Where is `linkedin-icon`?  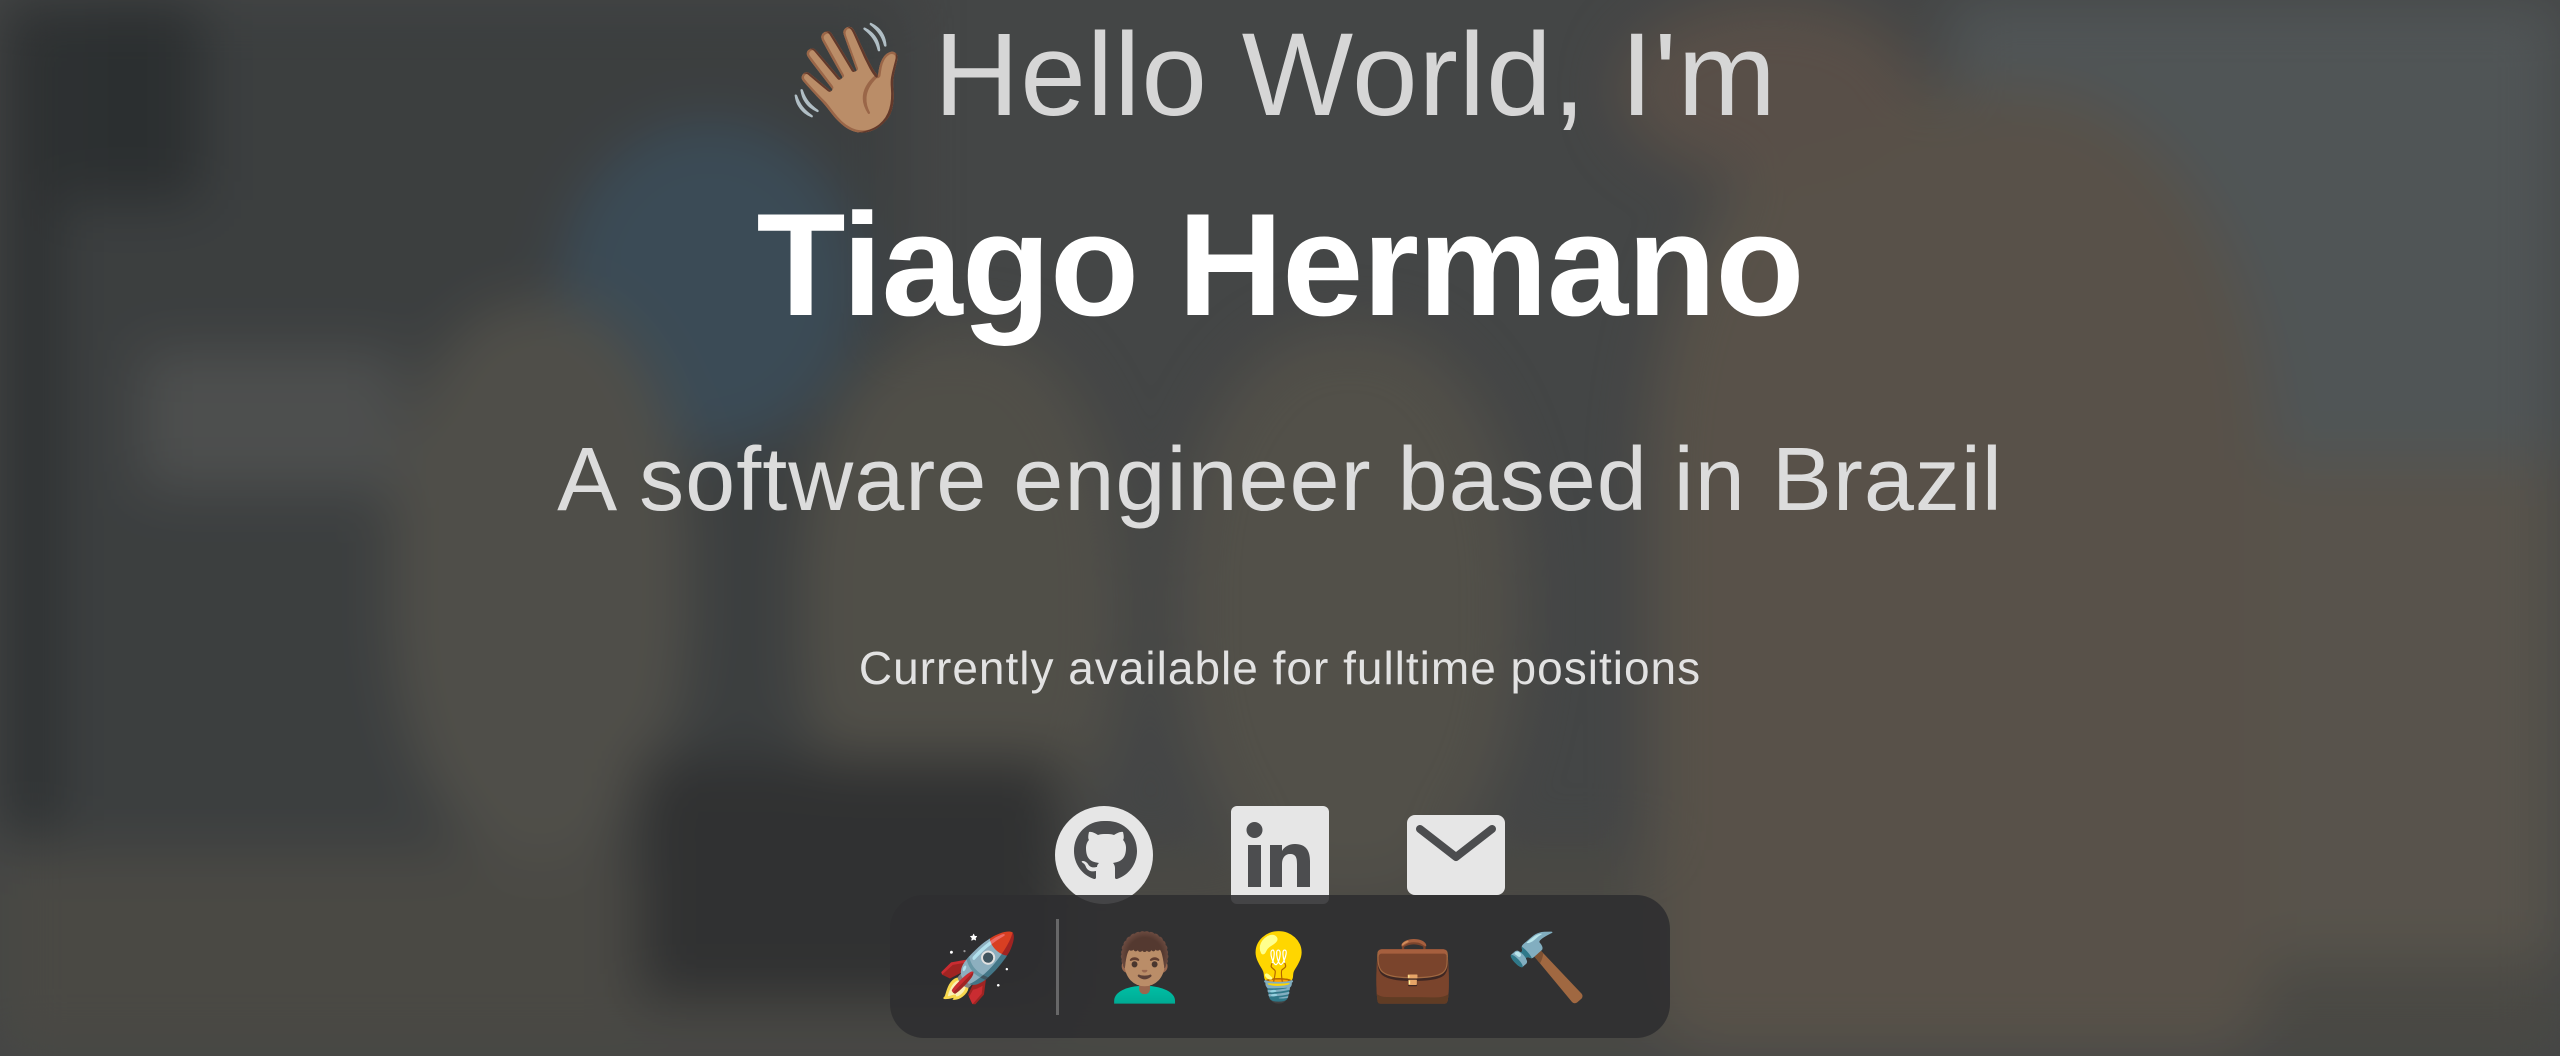 linkedin-icon is located at coordinates (1280, 855).